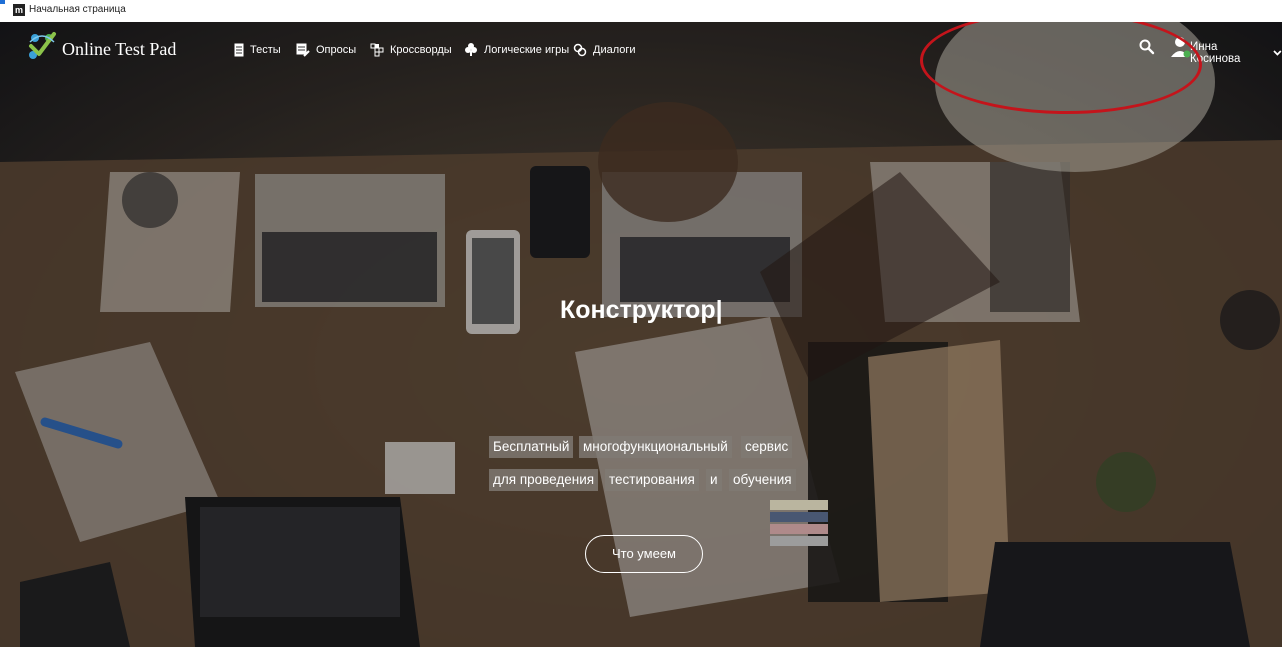  What do you see at coordinates (644, 554) in the screenshot?
I see `what-we-can-button: Что умеем` at bounding box center [644, 554].